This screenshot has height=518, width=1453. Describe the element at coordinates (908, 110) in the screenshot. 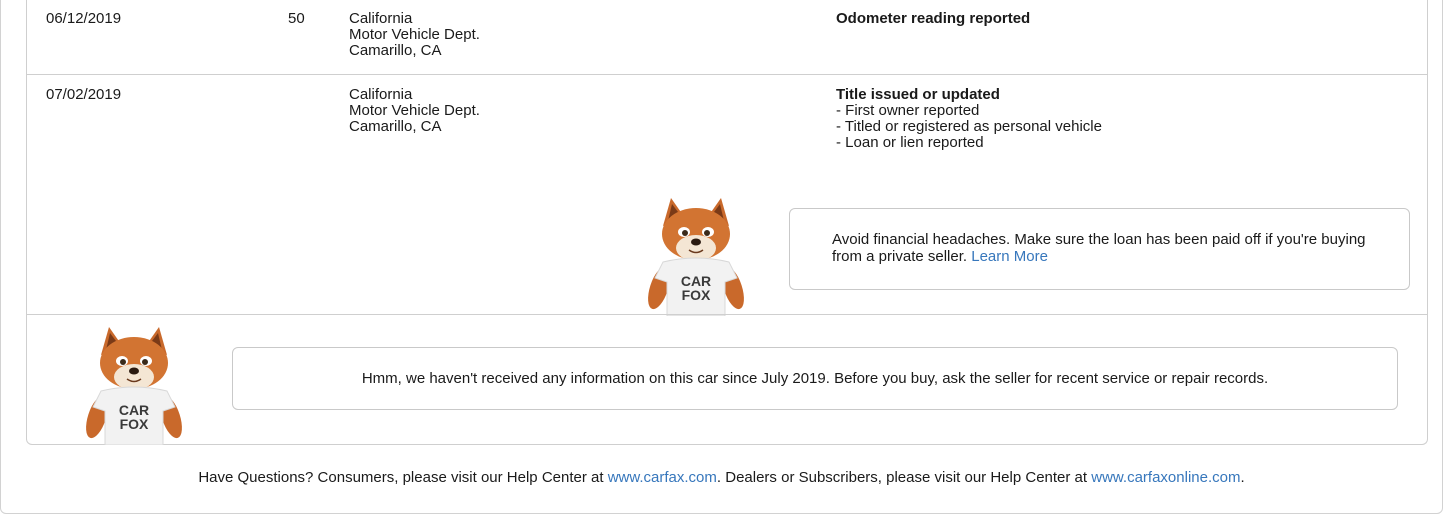

I see `record-detail: - First owner reported` at that location.